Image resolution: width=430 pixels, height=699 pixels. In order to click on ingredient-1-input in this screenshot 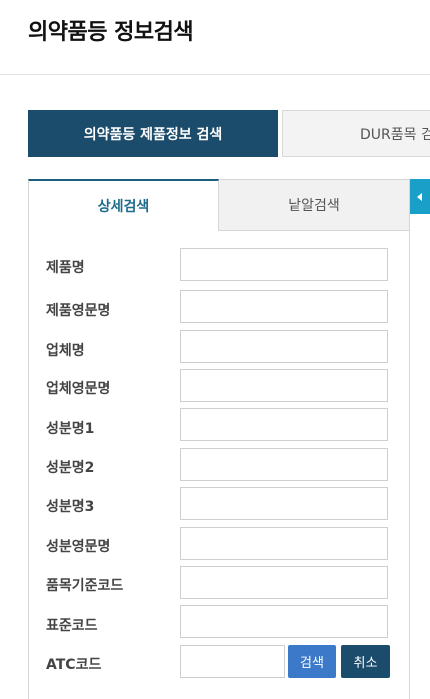, I will do `click(284, 424)`.